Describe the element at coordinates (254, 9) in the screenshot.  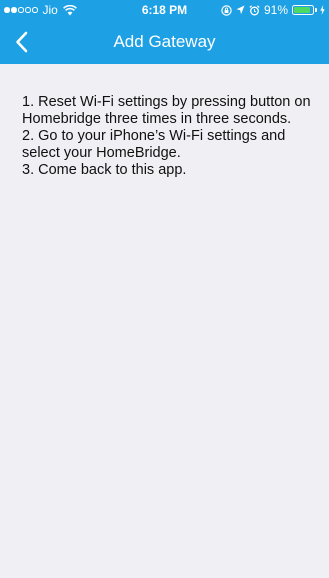
I see `alarm-icon` at that location.